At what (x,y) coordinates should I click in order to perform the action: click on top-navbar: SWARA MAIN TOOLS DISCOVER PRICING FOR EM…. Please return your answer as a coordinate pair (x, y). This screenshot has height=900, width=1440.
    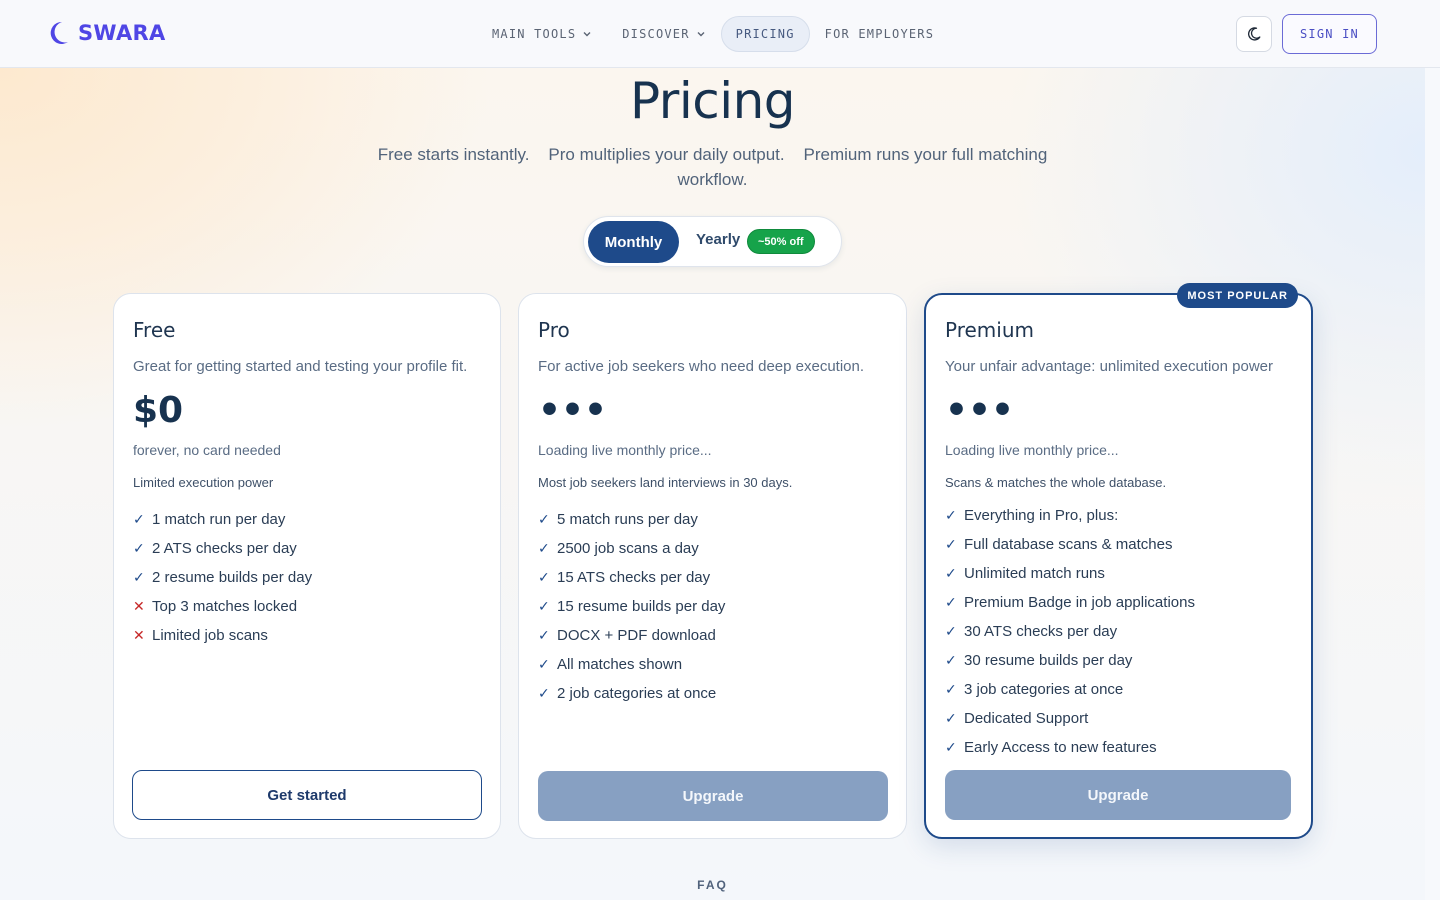
    Looking at the image, I should click on (720, 34).